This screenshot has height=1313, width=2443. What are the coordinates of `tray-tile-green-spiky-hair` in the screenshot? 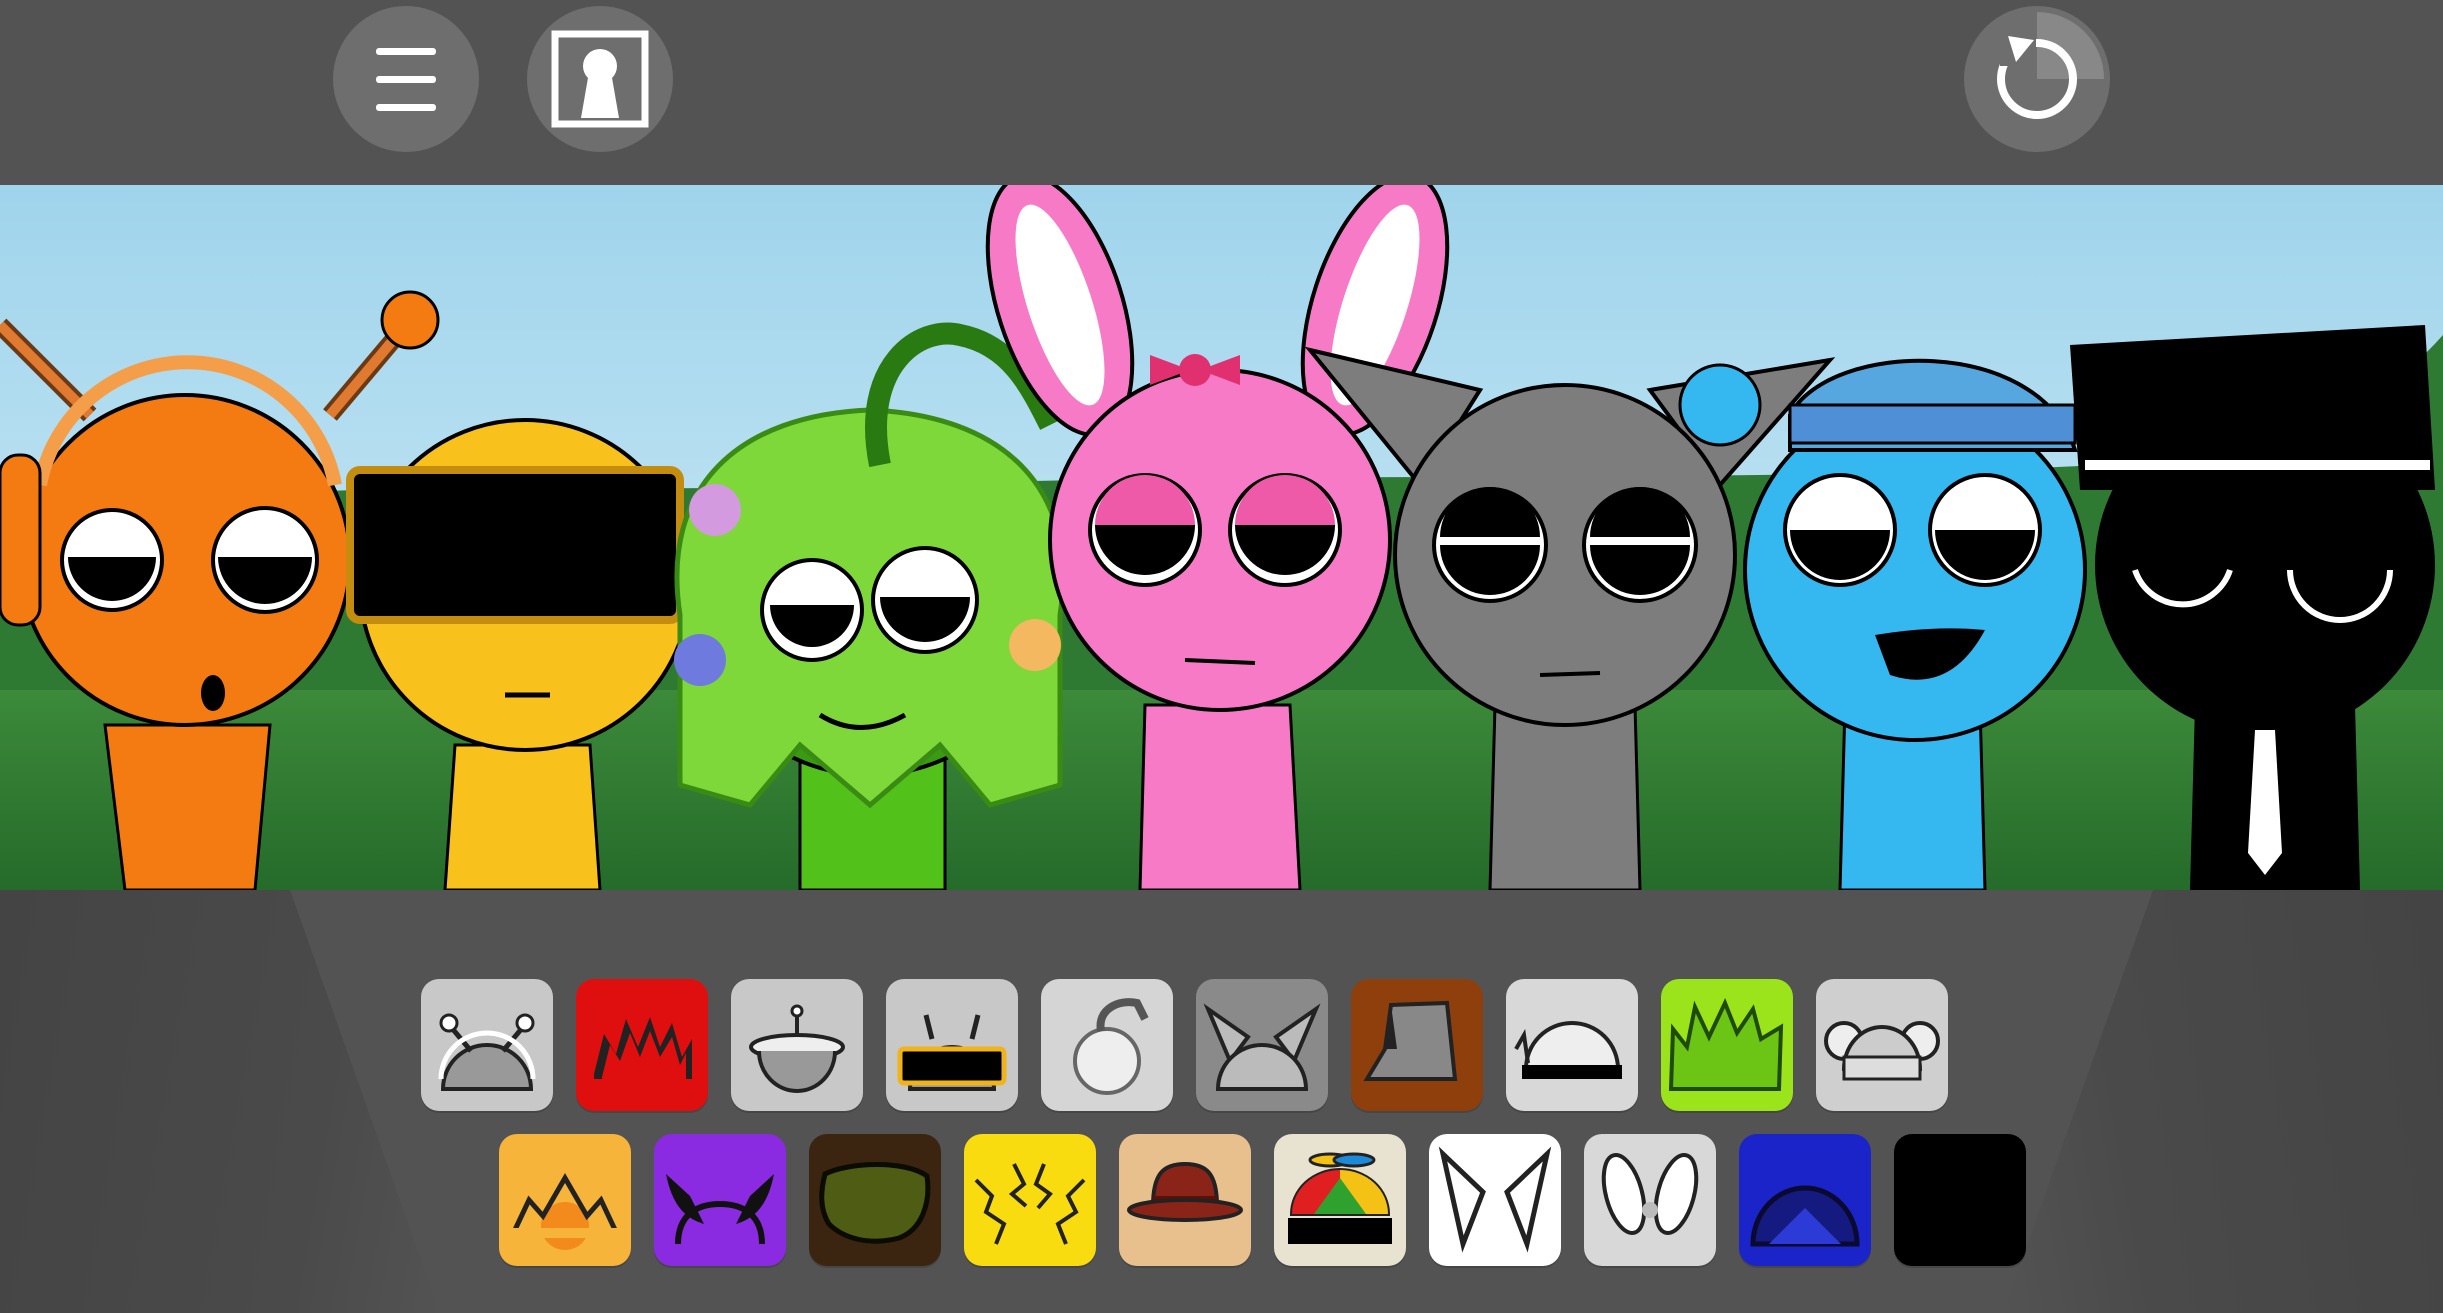 It's located at (1727, 1045).